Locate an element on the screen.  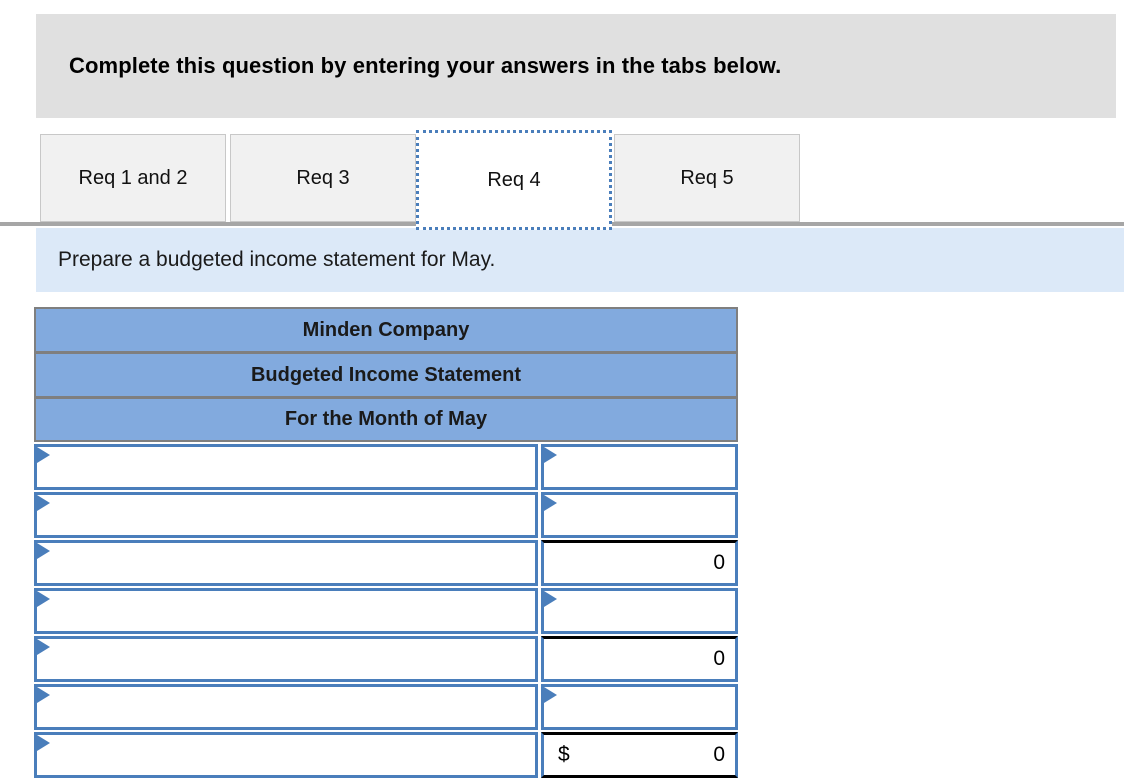
tab-req-4: Req 4 is located at coordinates (514, 180).